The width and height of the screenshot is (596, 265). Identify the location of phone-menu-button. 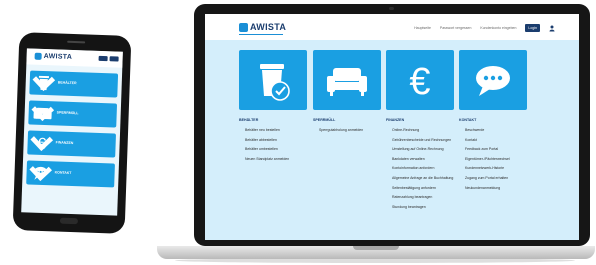
(114, 59).